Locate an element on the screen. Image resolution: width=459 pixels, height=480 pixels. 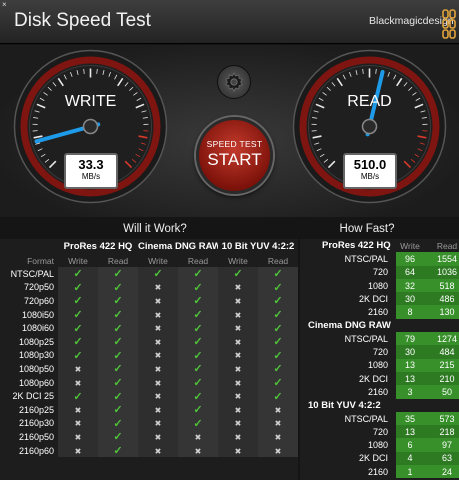
gear-icon is located at coordinates (234, 82).